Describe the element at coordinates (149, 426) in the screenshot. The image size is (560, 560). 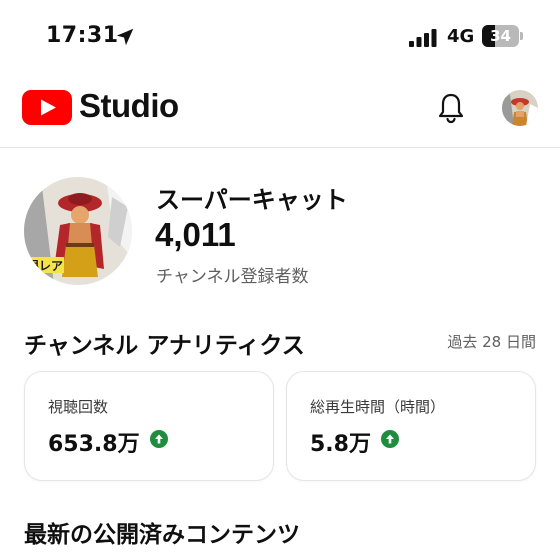
I see `views-card: 視聴回数 653.8万` at that location.